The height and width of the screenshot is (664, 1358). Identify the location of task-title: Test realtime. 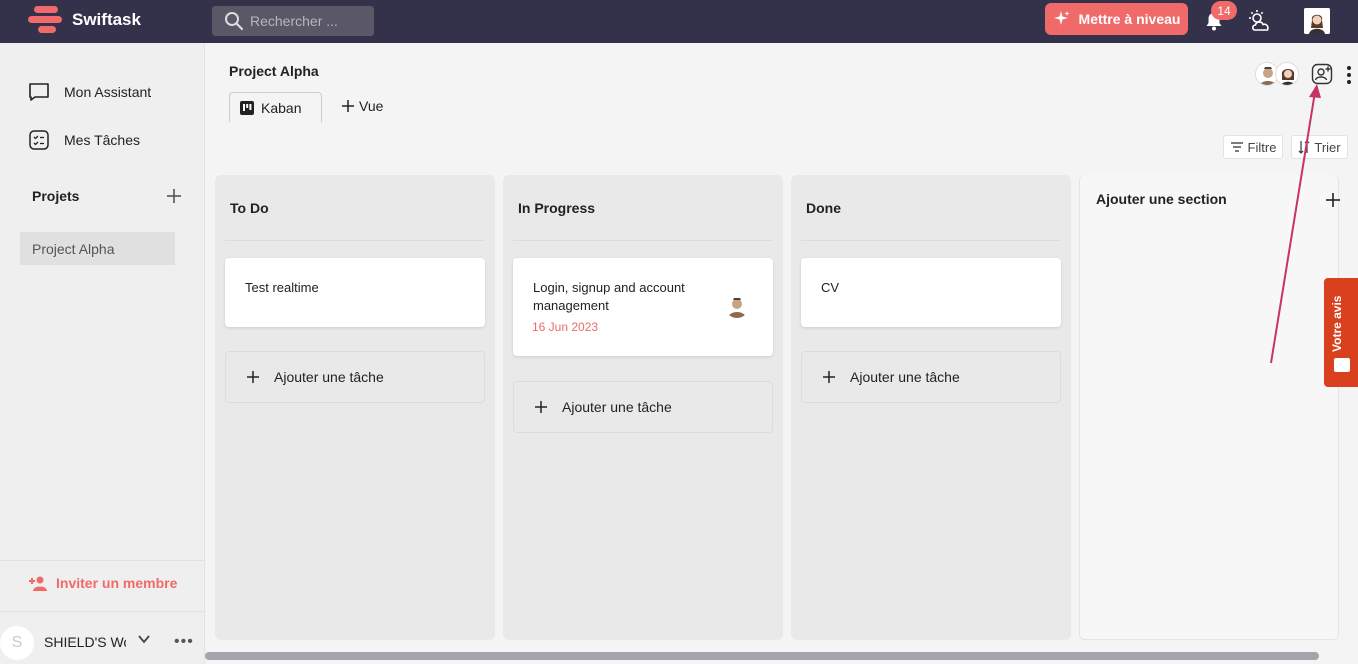
(282, 287).